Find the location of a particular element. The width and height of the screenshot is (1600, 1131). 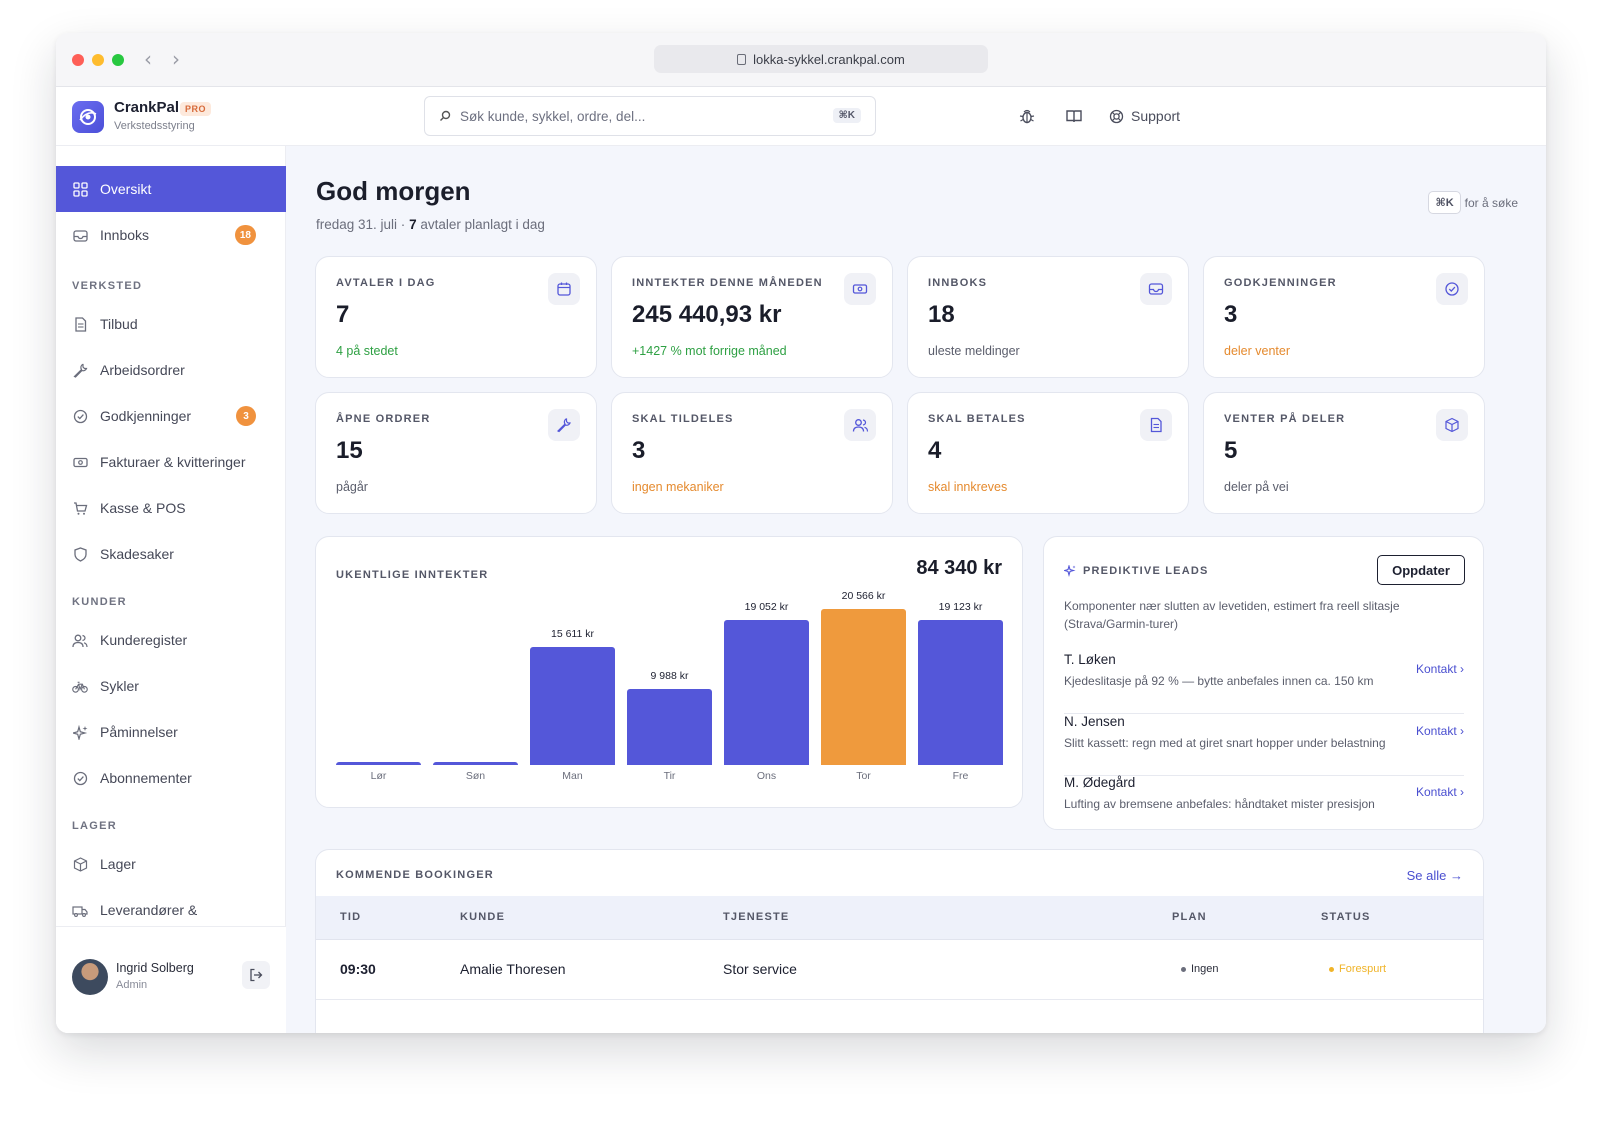

kpi-label: GODKJENNINGER is located at coordinates (1280, 283).